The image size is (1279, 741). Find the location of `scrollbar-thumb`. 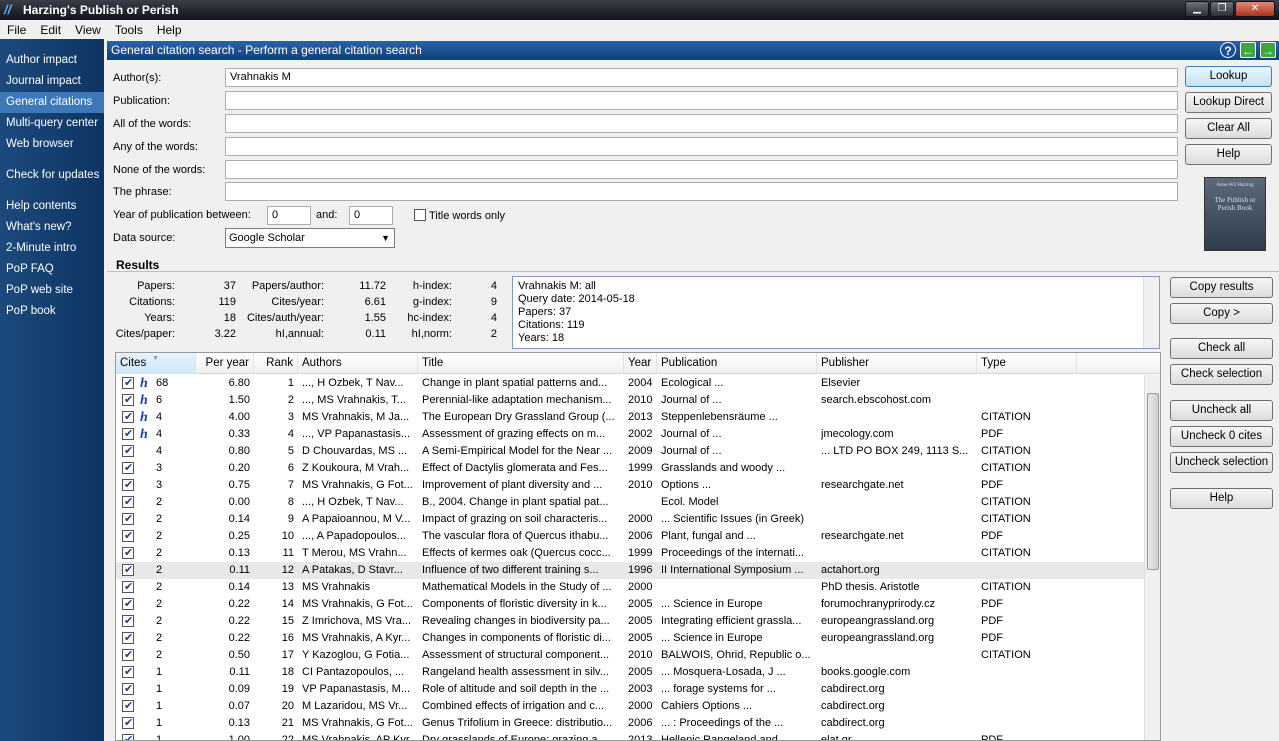

scrollbar-thumb is located at coordinates (1153, 481).